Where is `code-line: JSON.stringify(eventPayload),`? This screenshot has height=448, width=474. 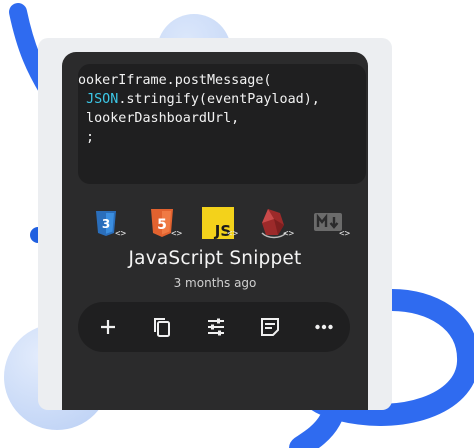
code-line: JSON.stringify(eventPayload), is located at coordinates (199, 99).